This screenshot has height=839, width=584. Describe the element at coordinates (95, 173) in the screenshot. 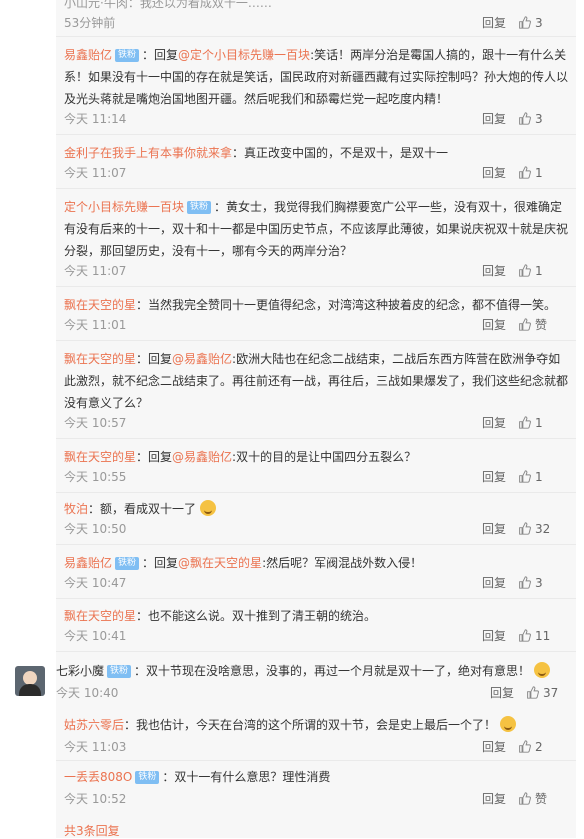

I see `reply-time: 今天 11:07` at that location.